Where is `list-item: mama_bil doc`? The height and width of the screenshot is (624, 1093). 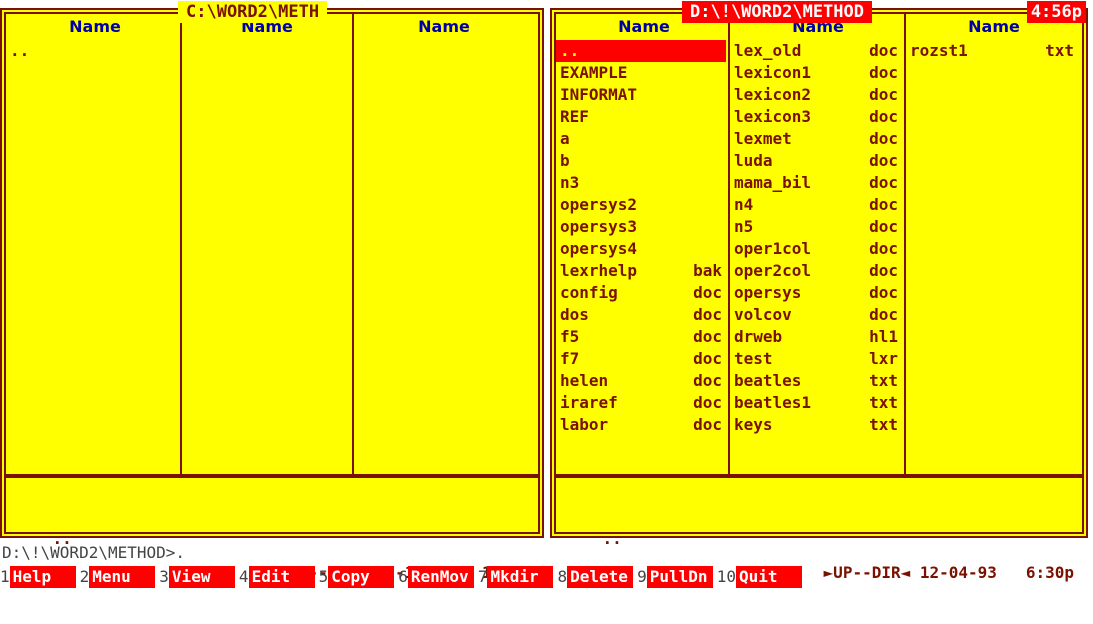
list-item: mama_bil doc is located at coordinates (816, 183).